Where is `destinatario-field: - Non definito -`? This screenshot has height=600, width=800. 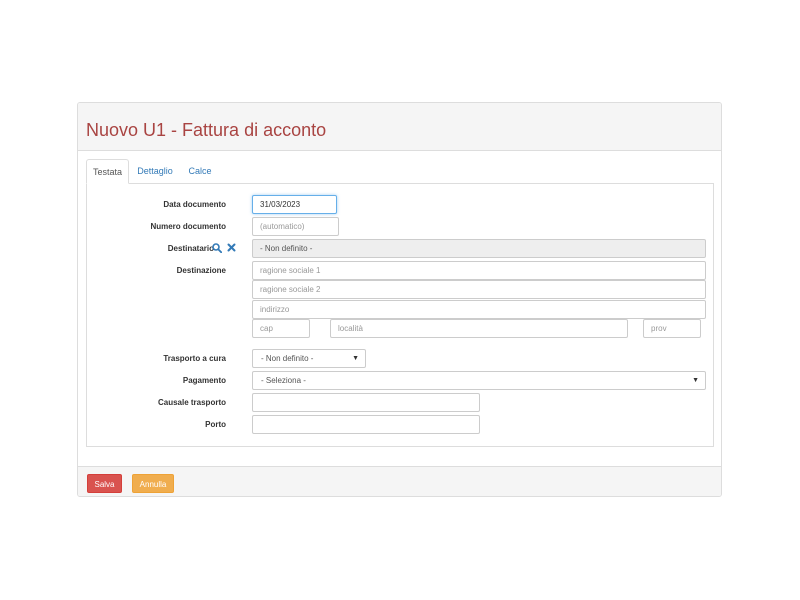 destinatario-field: - Non definito - is located at coordinates (479, 248).